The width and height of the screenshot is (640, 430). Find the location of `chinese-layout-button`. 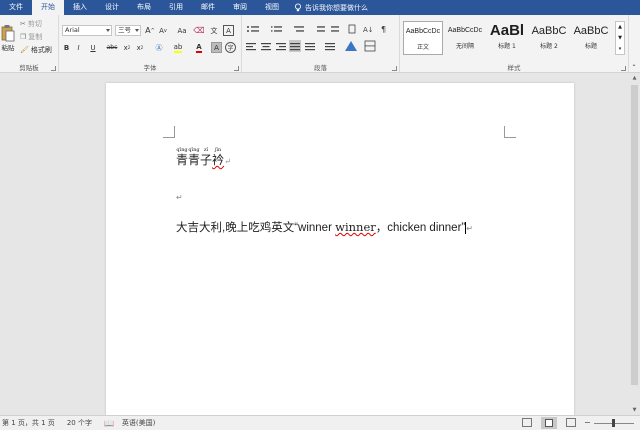

chinese-layout-button is located at coordinates (352, 28).